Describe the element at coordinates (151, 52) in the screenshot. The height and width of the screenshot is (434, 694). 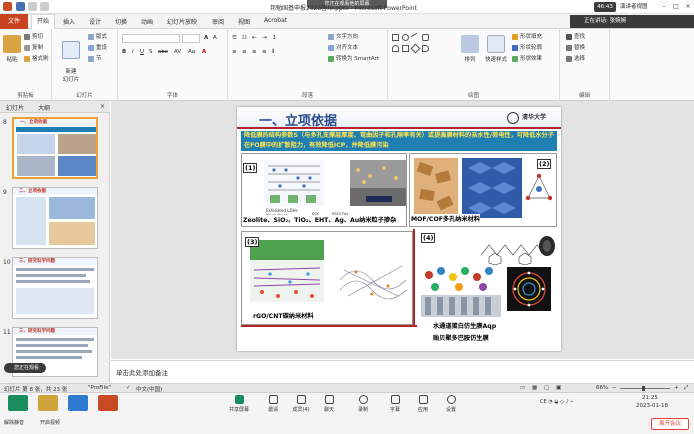
I see `shadow-icon: S` at that location.